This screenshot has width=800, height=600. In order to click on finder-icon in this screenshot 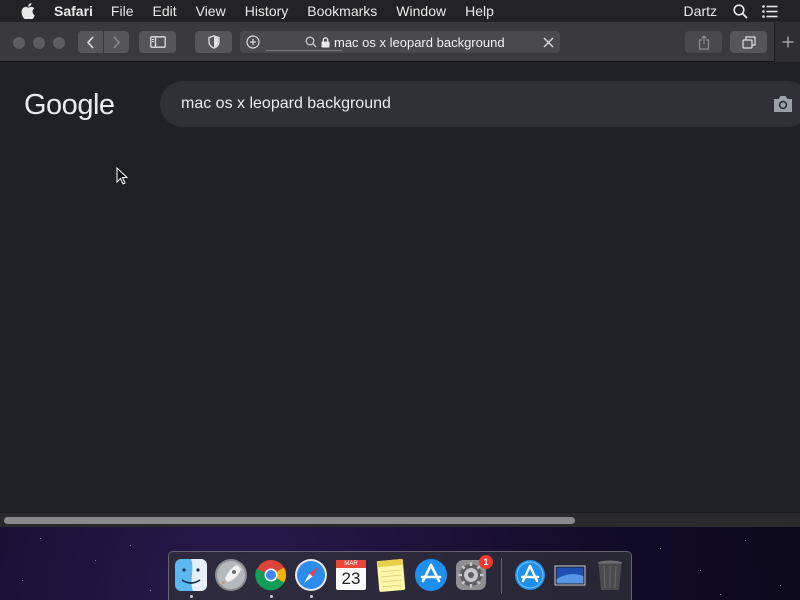, I will do `click(191, 575)`.